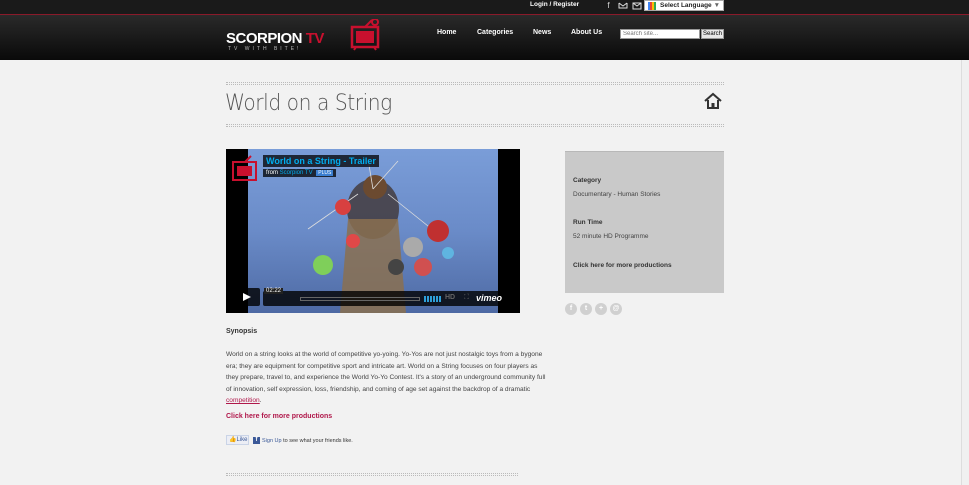  I want to click on volume-icon, so click(433, 299).